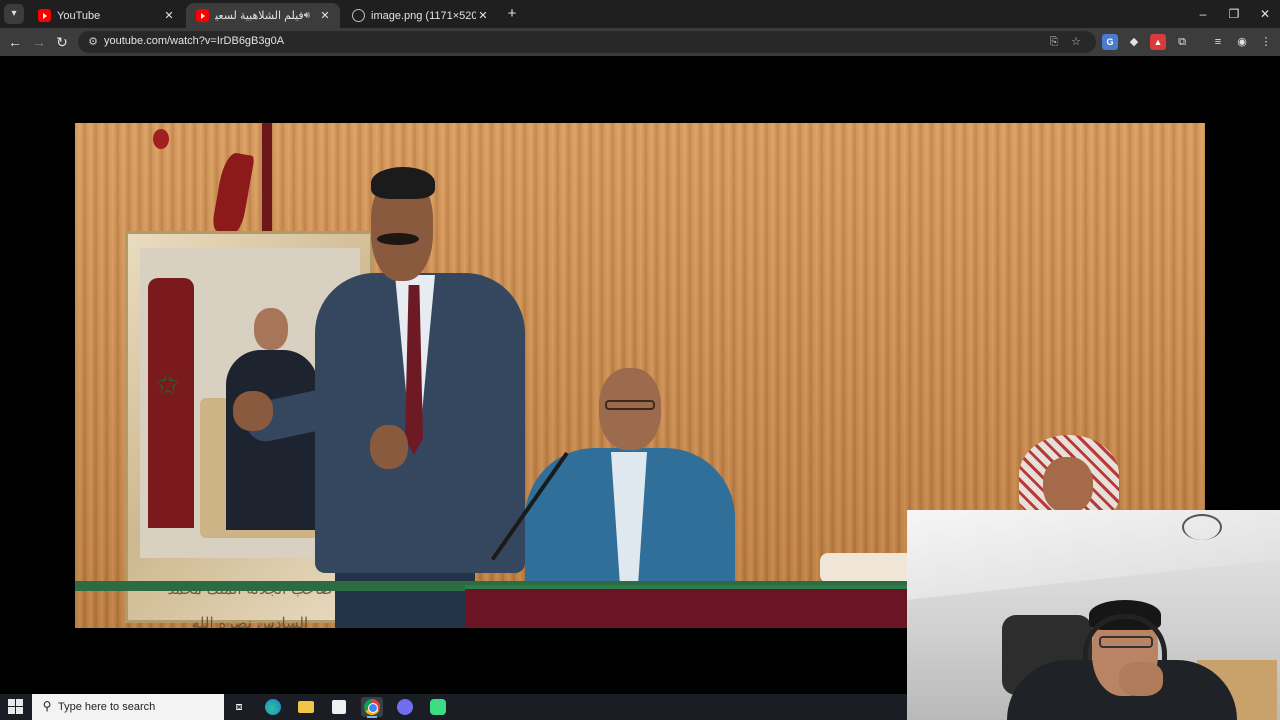 The height and width of the screenshot is (720, 1280). Describe the element at coordinates (47, 706) in the screenshot. I see `search-icon: ⚲` at that location.